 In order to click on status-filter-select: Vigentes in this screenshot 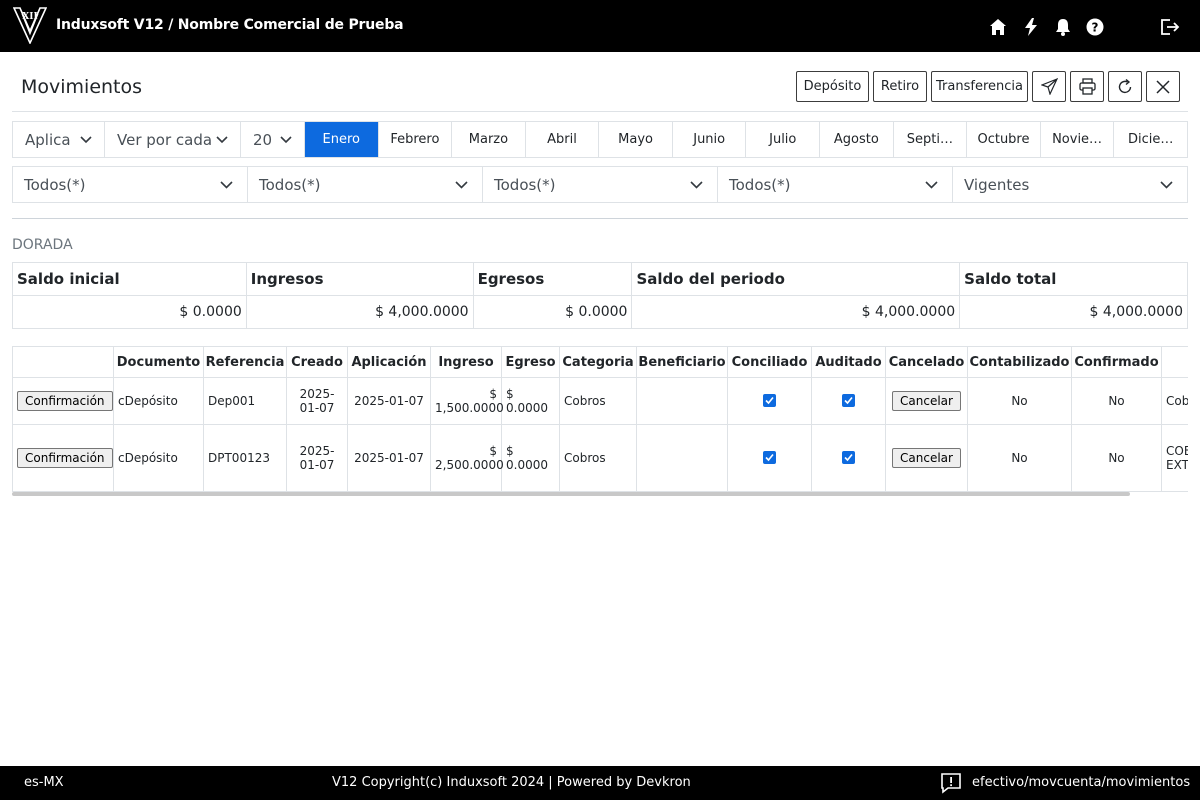, I will do `click(1070, 184)`.